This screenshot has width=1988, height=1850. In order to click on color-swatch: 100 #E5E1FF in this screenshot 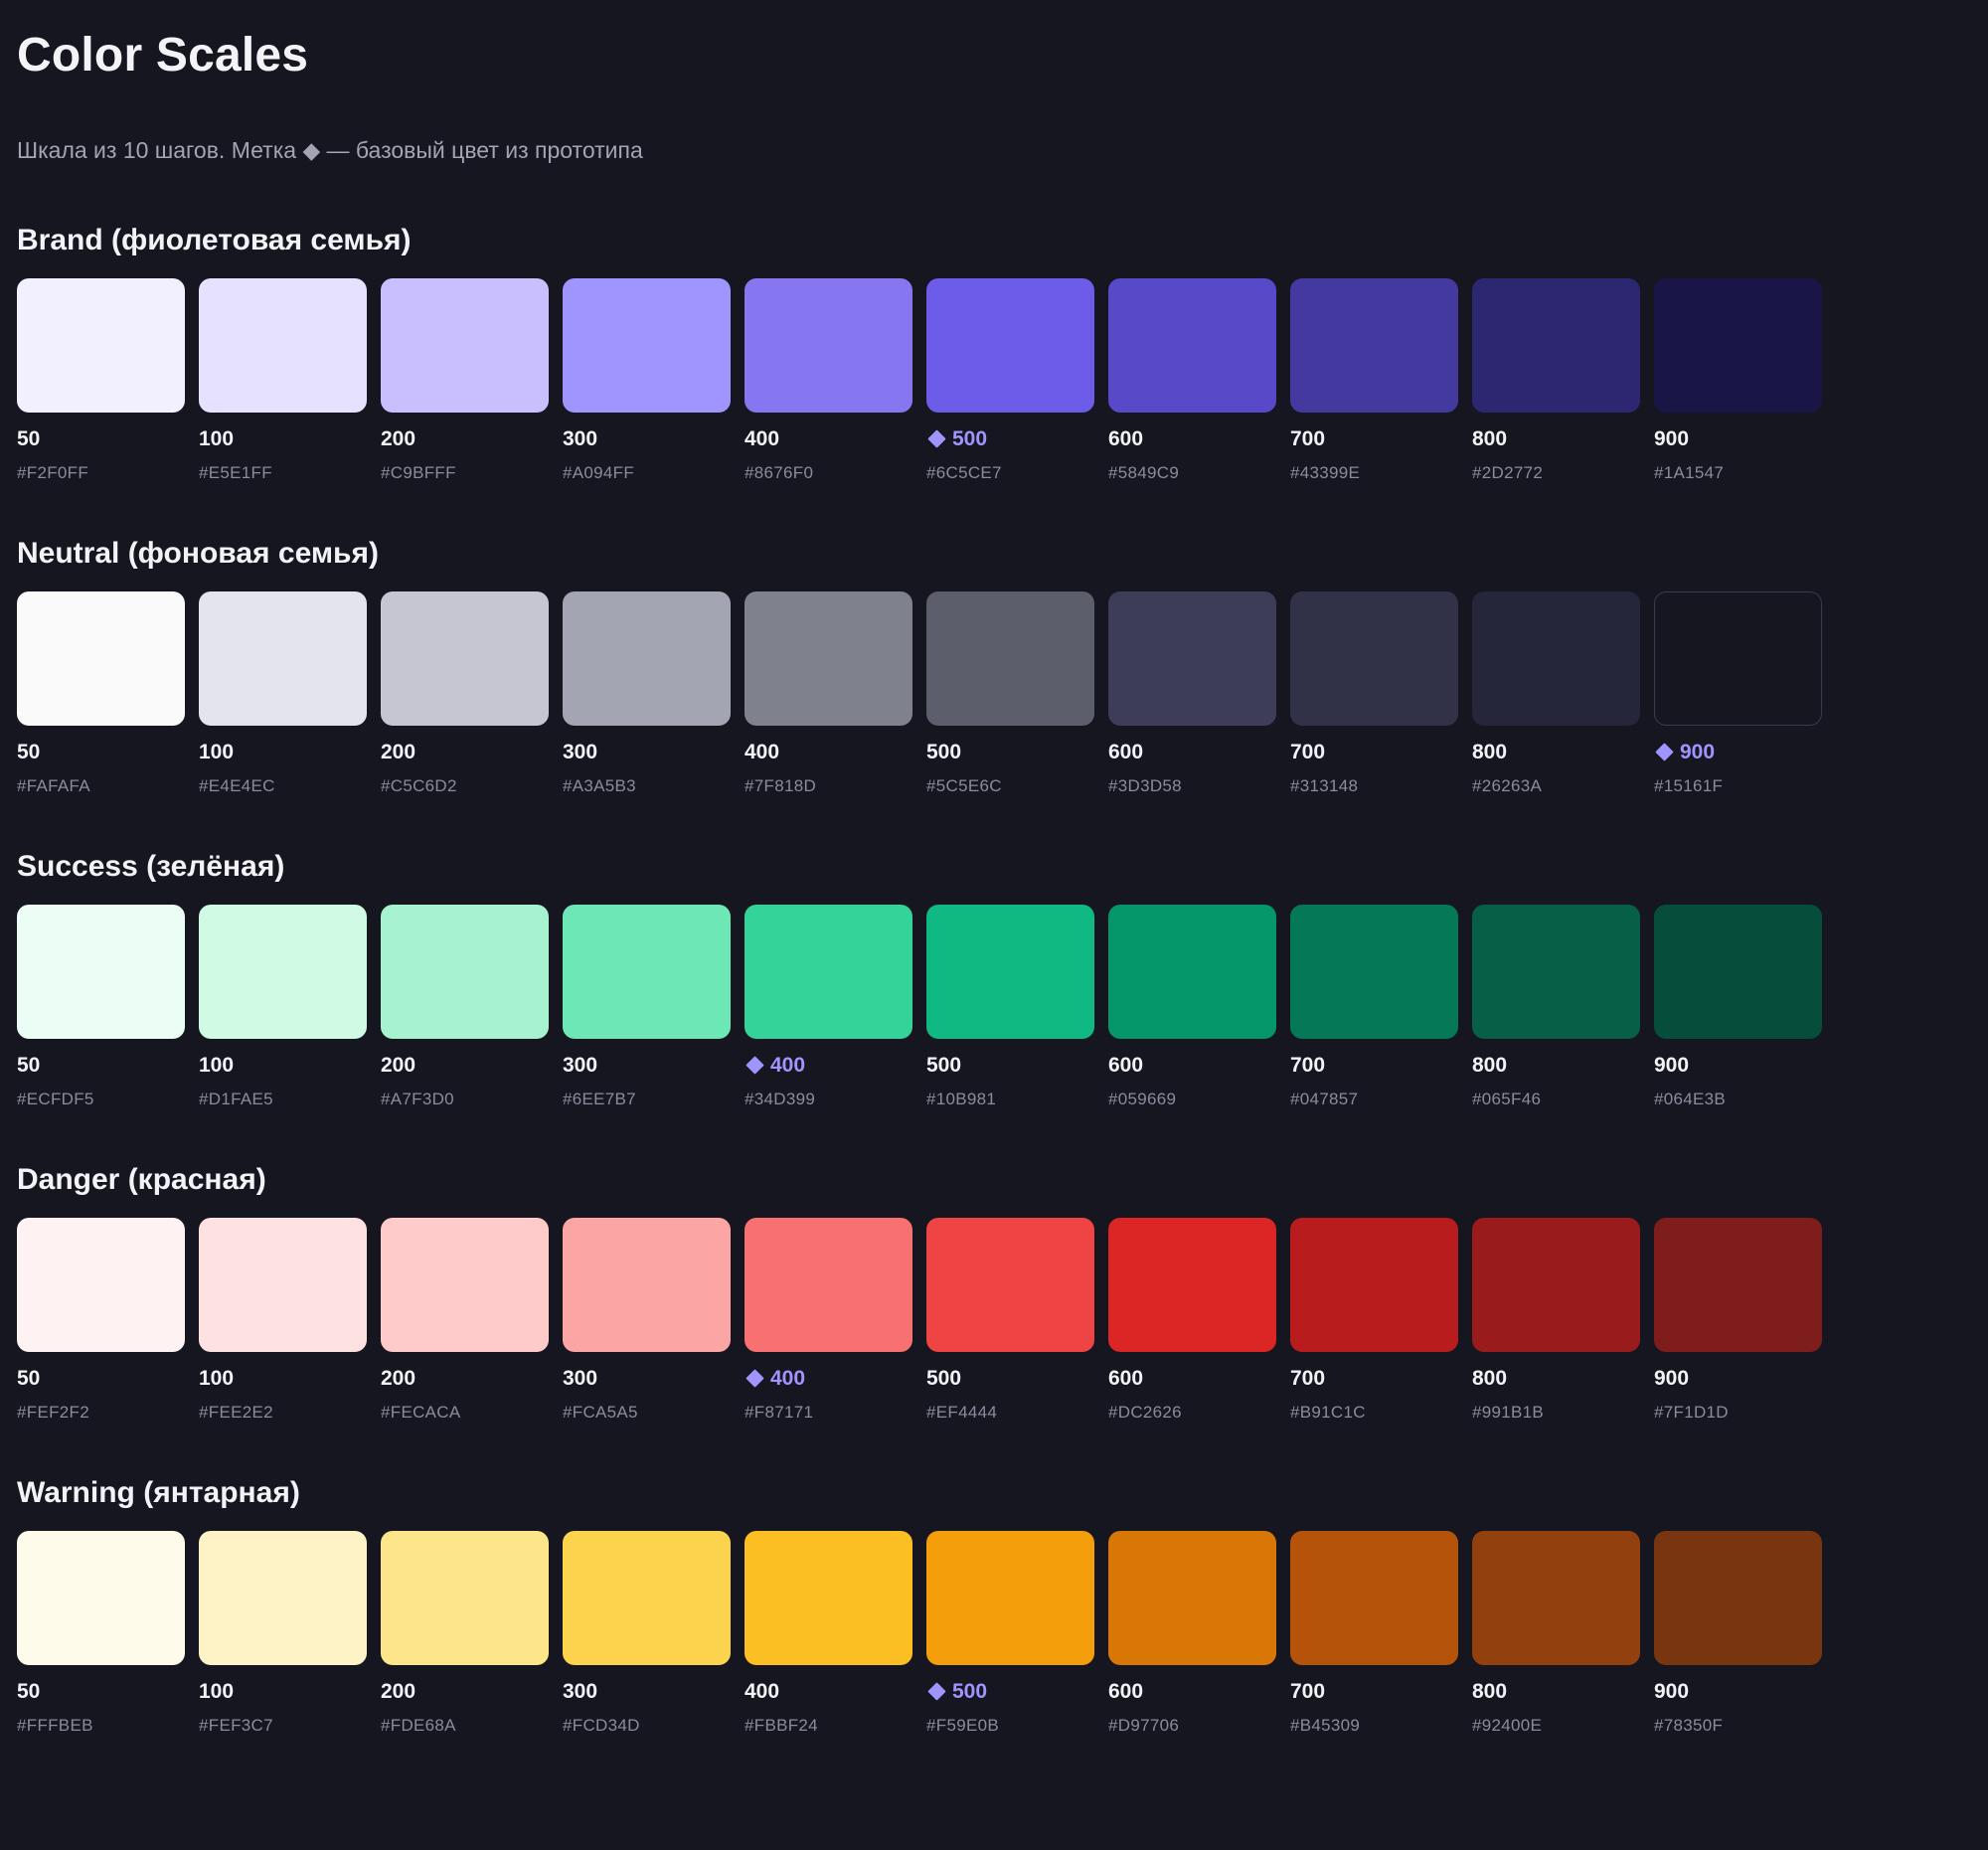, I will do `click(283, 381)`.